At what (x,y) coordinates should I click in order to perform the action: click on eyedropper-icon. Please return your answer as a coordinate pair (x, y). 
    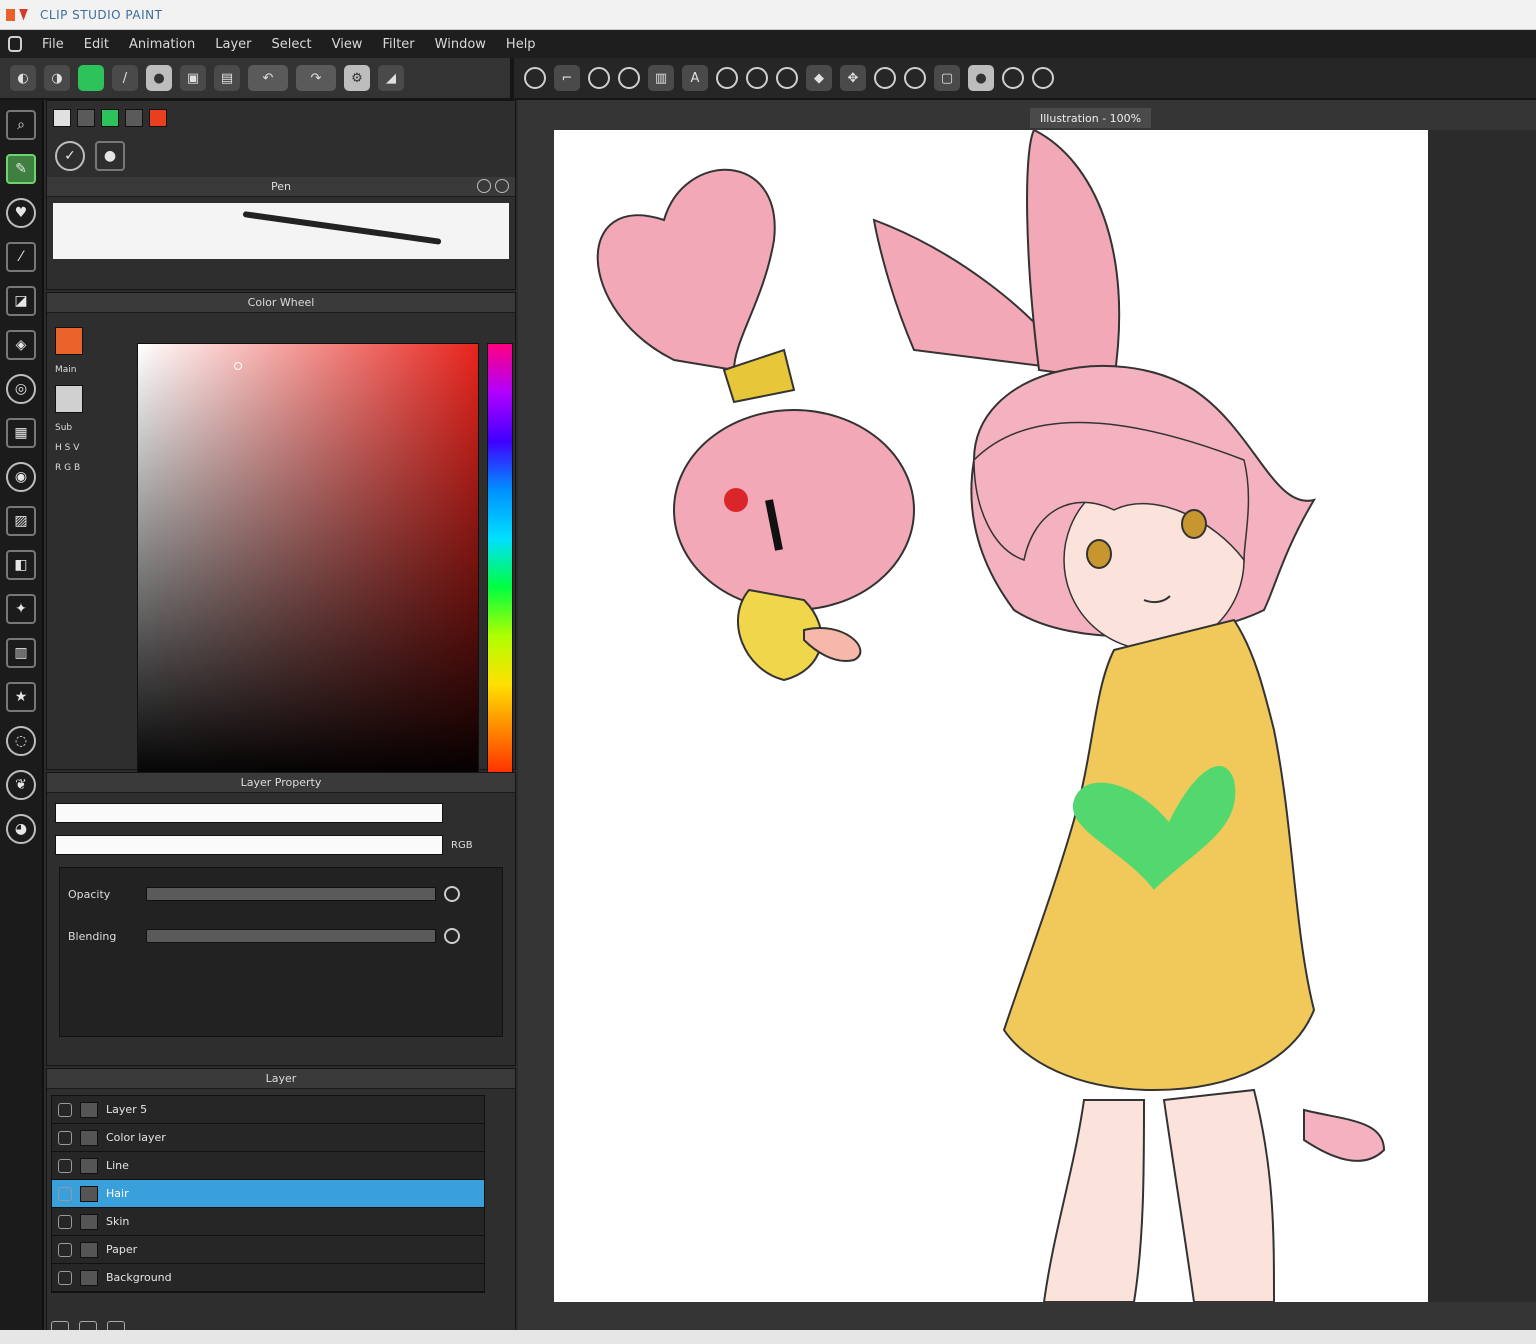
    Looking at the image, I should click on (727, 78).